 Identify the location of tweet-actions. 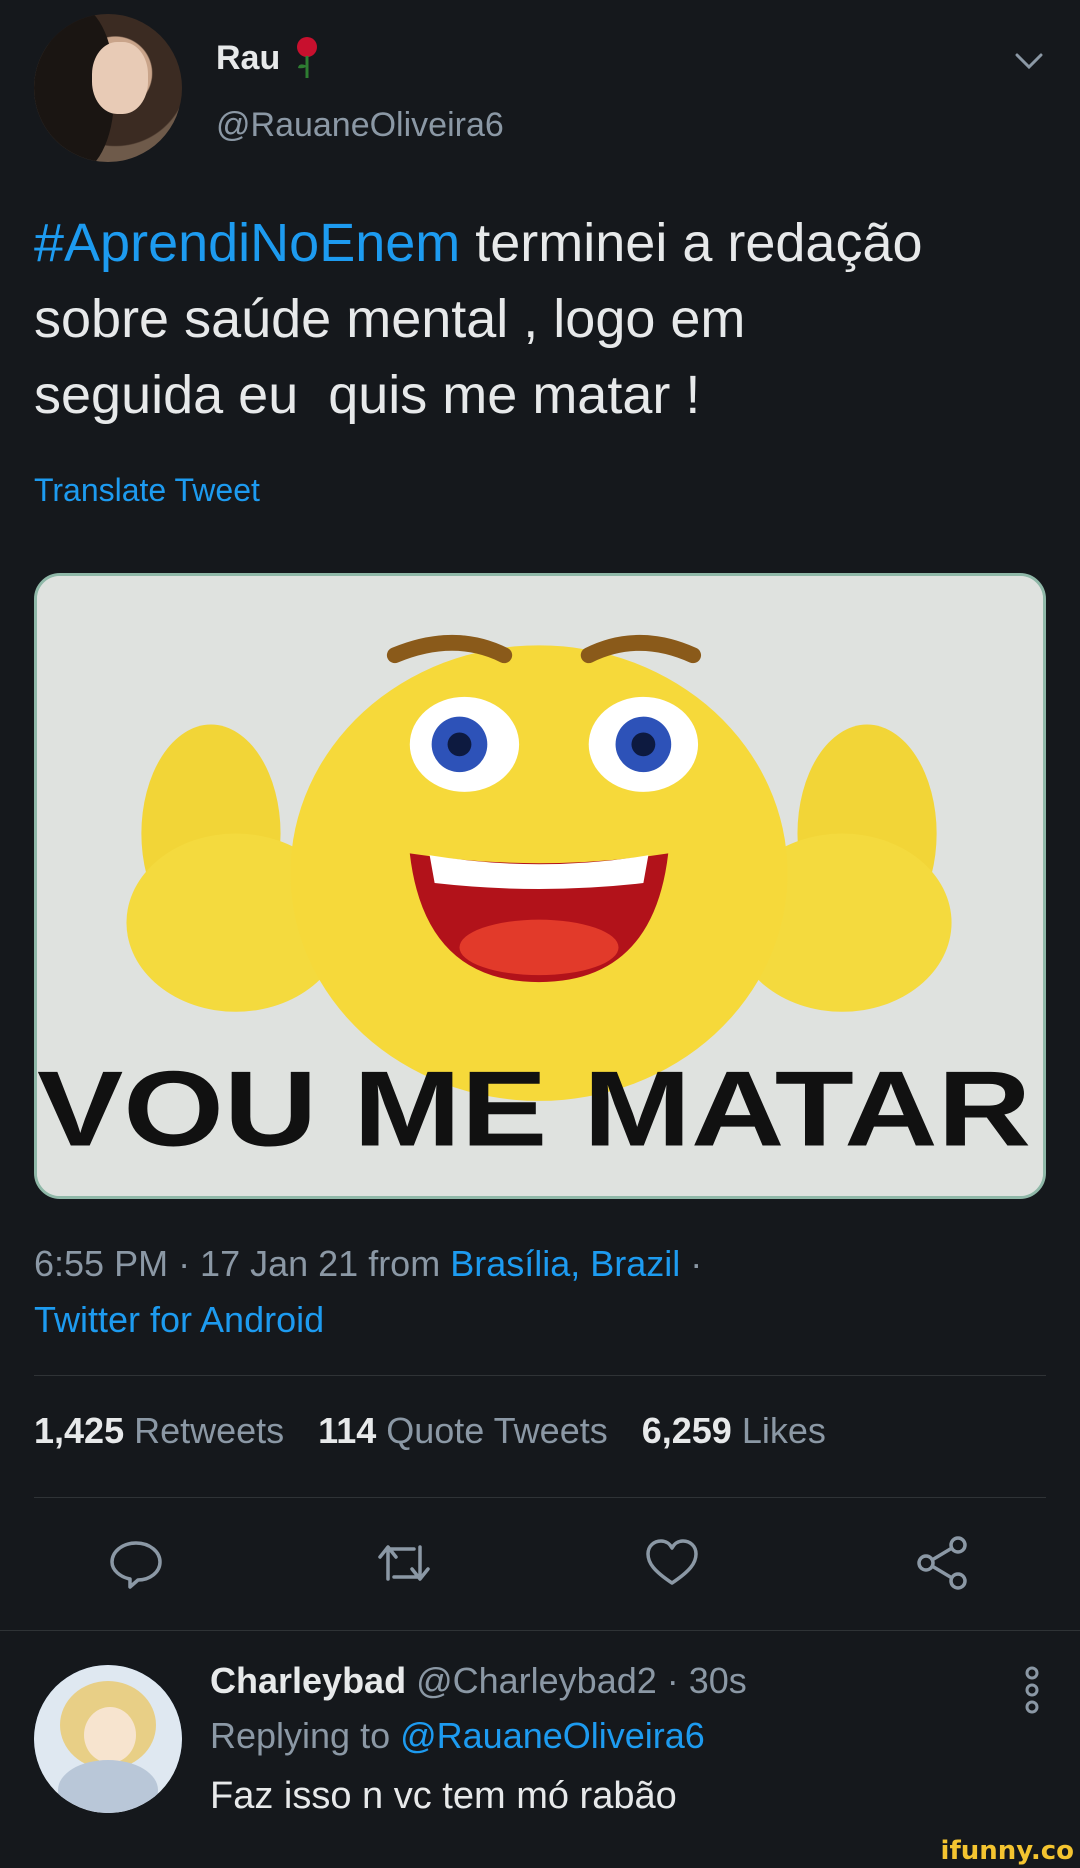
(540, 1565).